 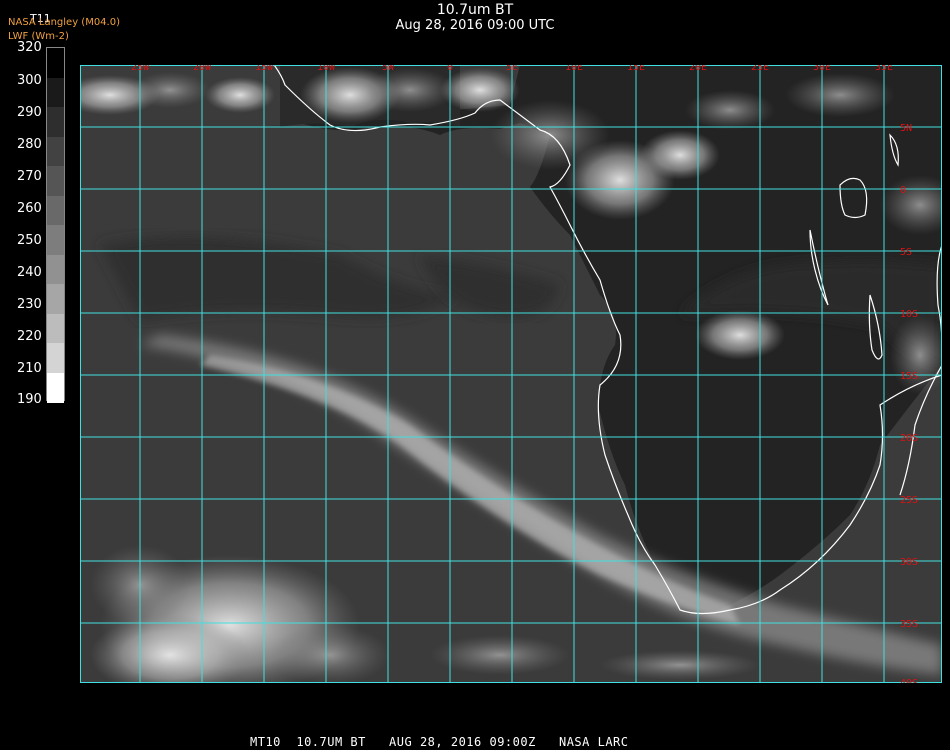 What do you see at coordinates (29, 47) in the screenshot?
I see `colorbar-tick-label: 320` at bounding box center [29, 47].